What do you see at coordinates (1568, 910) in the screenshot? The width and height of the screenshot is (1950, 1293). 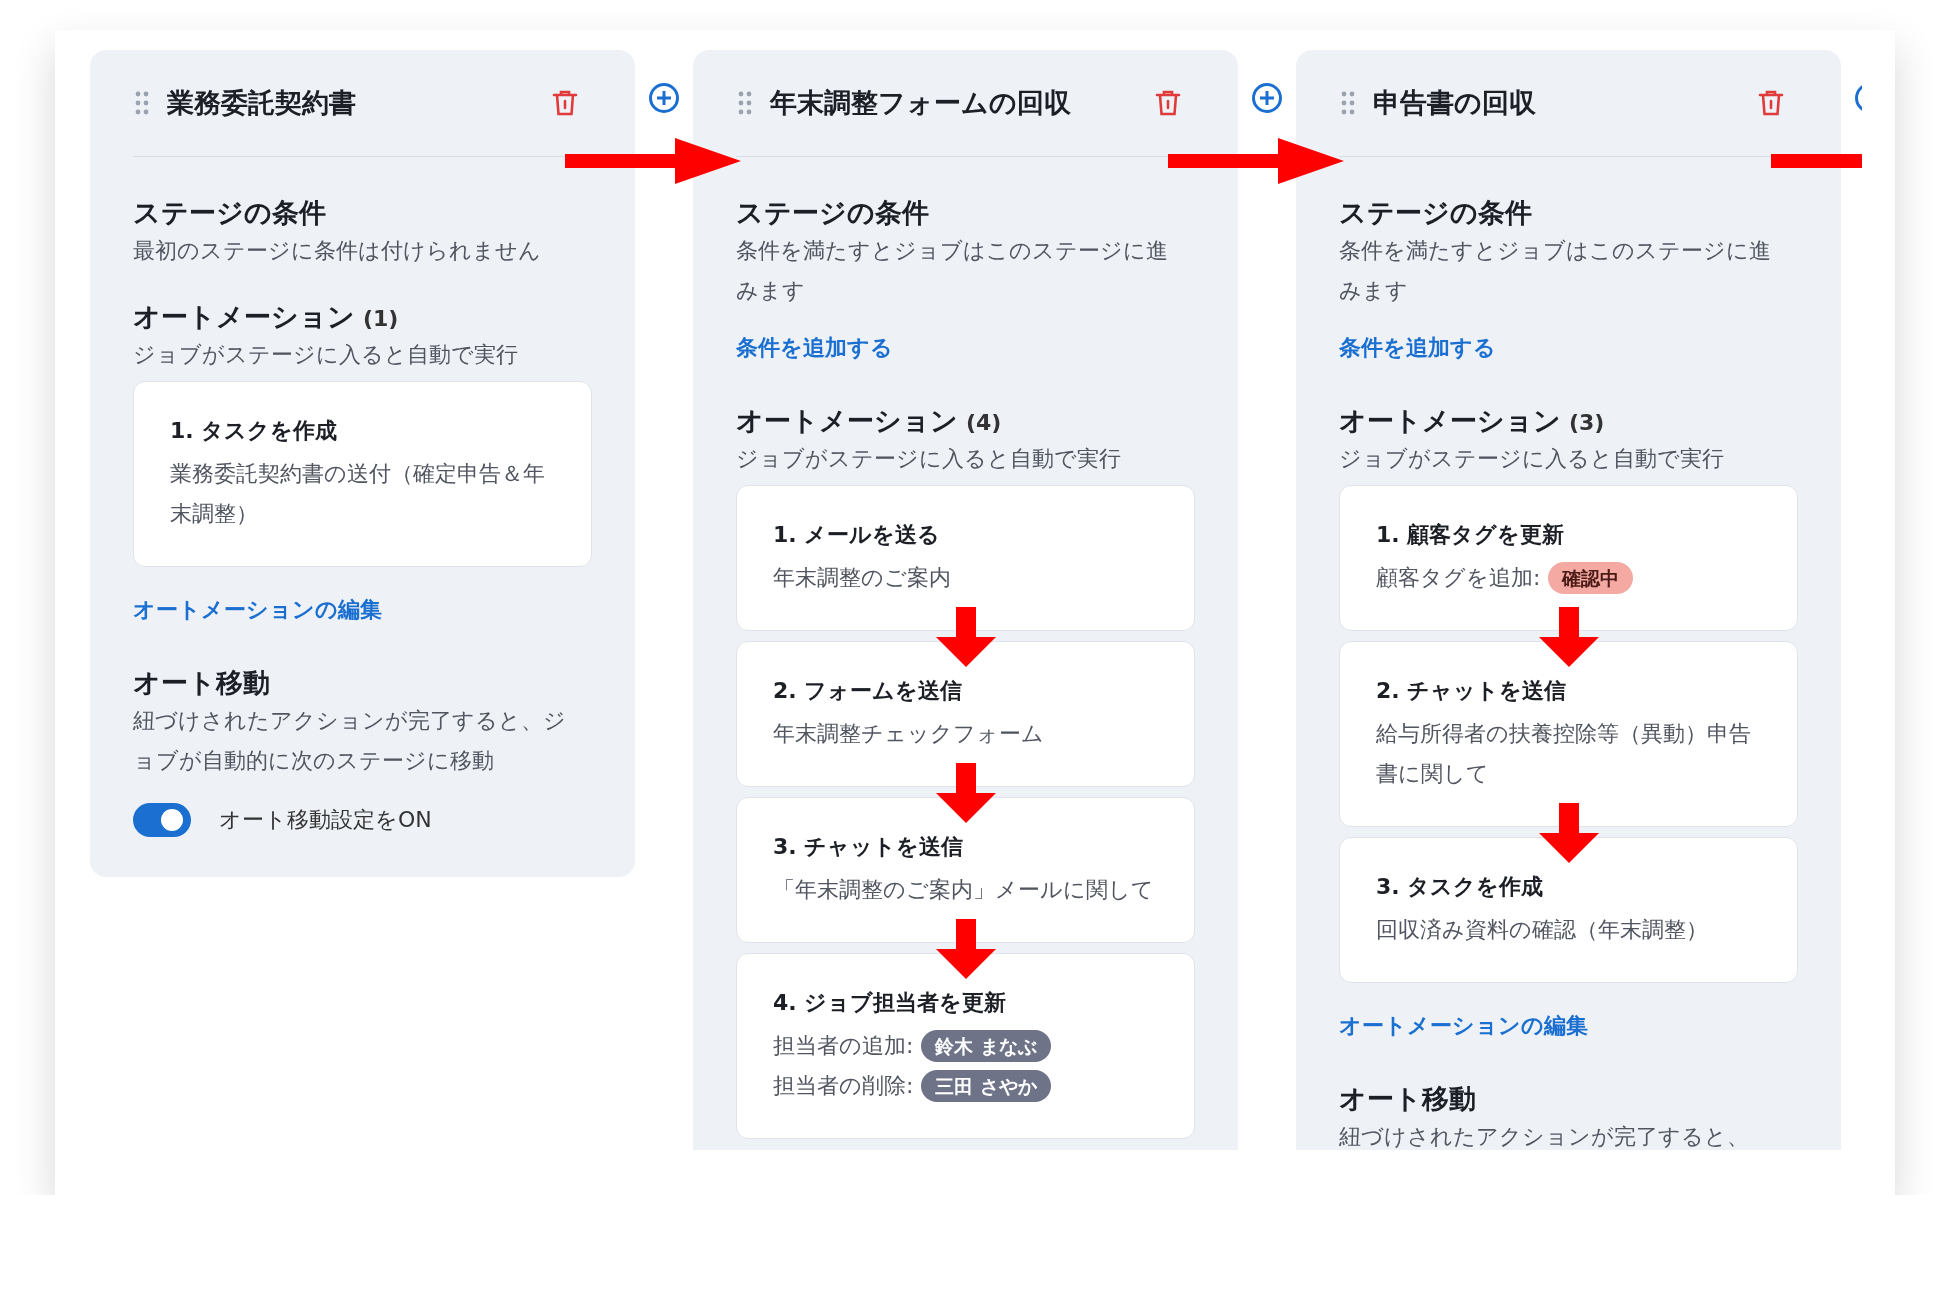 I see `automation-card: 3. タスクを作成 回収済み資料の確認（年末調整）` at bounding box center [1568, 910].